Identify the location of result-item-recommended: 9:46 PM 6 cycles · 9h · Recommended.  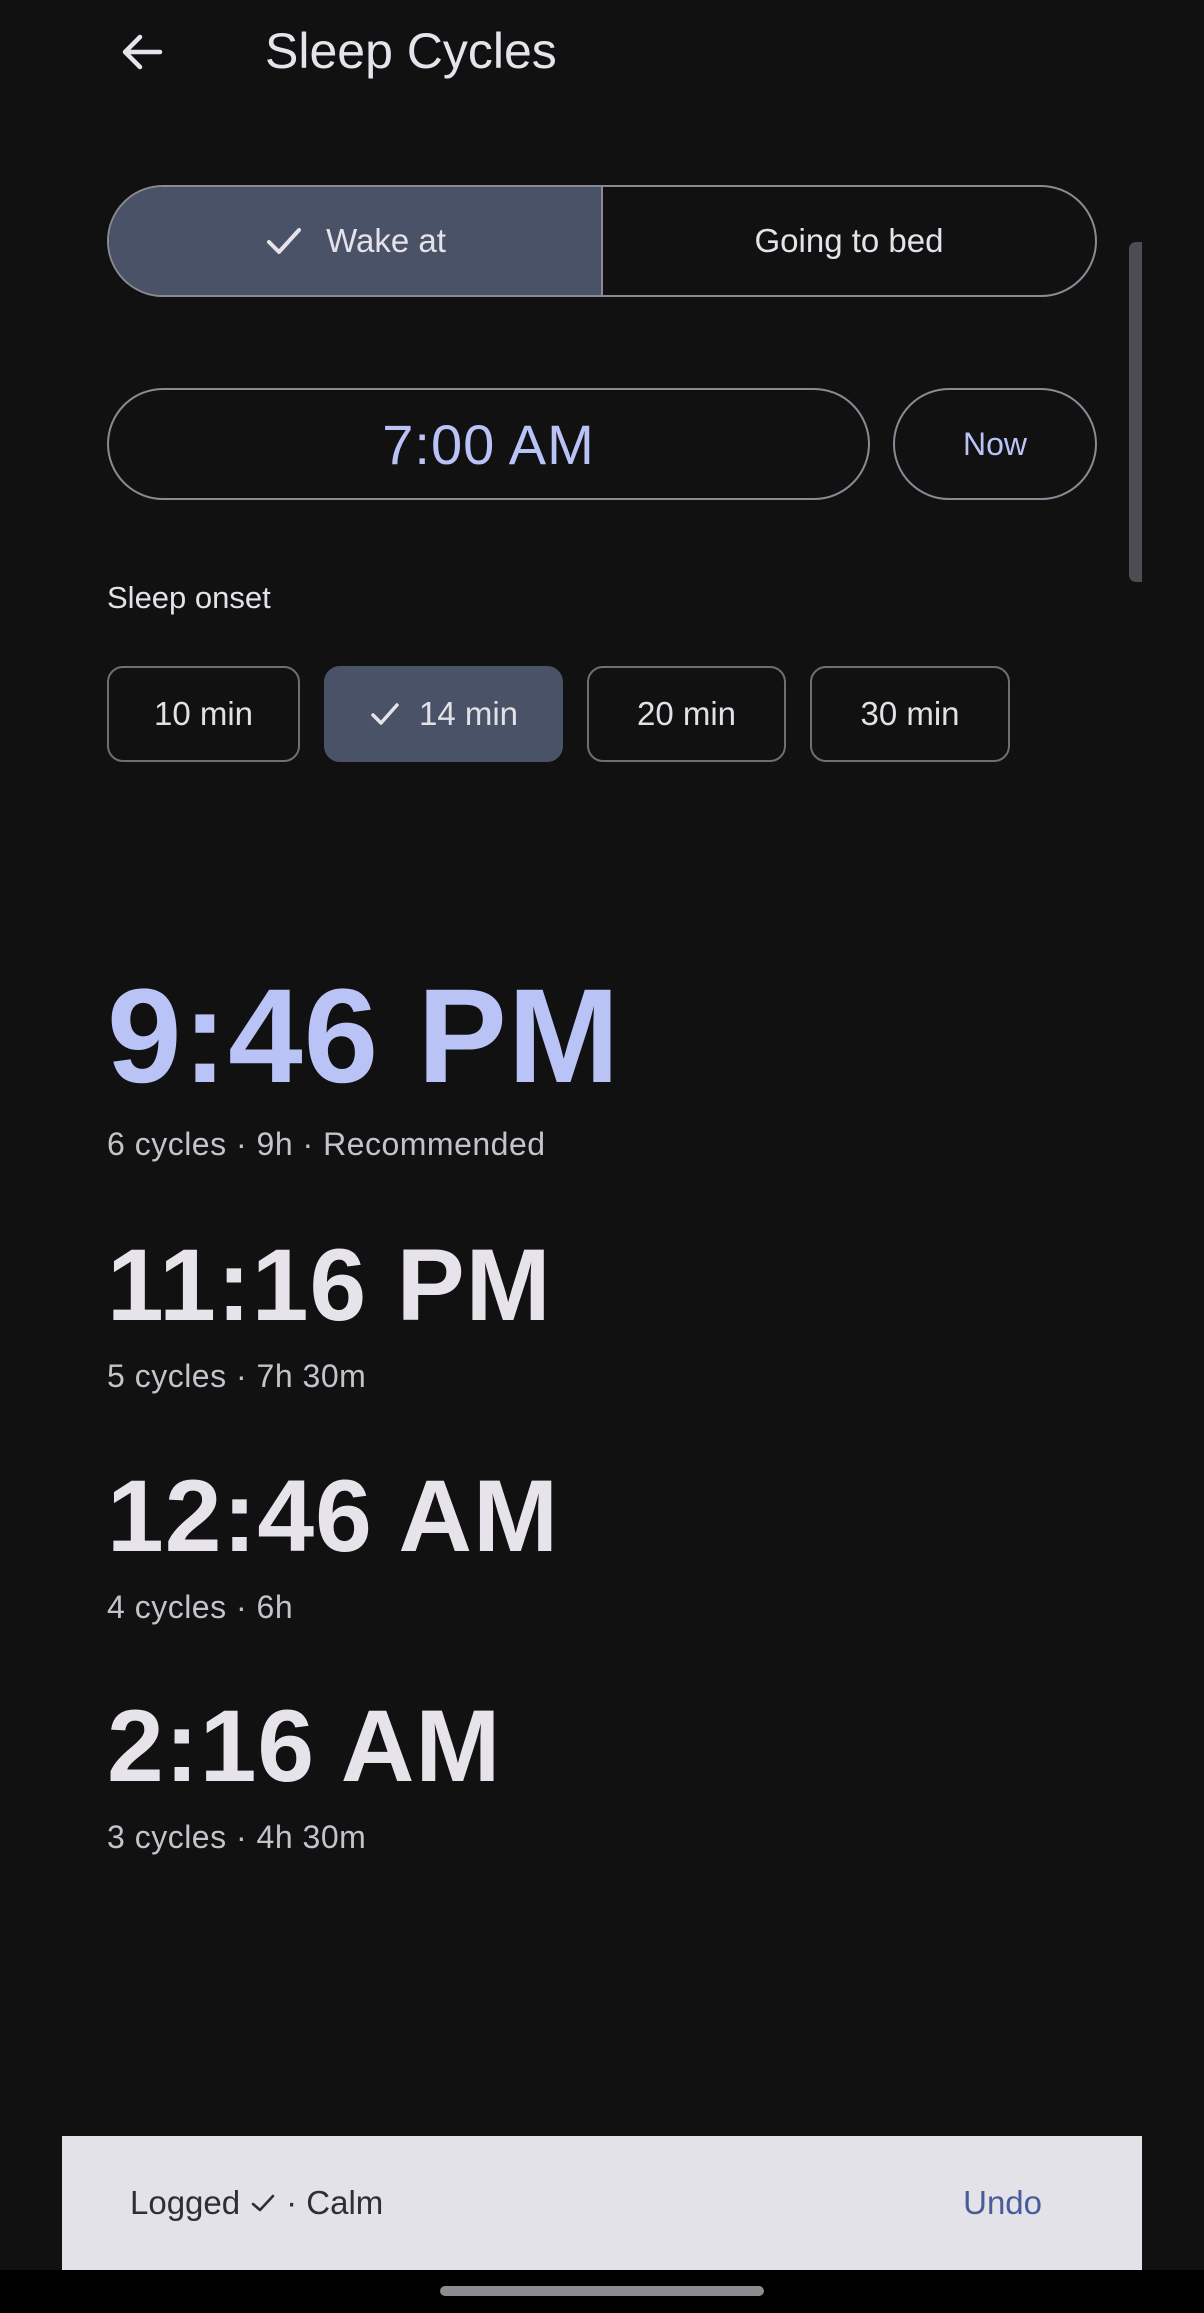
(363, 1066).